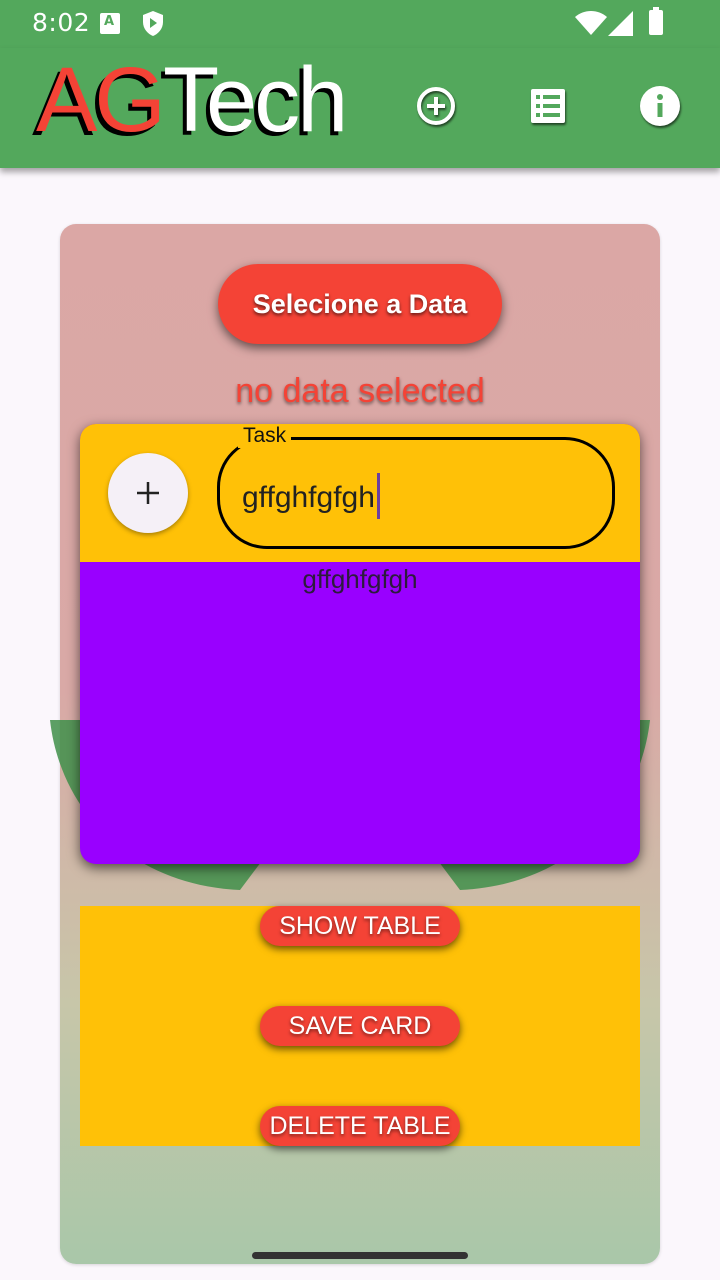 The image size is (720, 1280). I want to click on task-field-label: Task, so click(265, 436).